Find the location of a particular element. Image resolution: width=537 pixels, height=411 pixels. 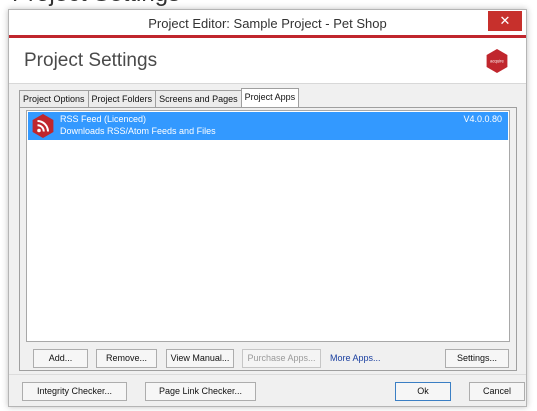

rss-icon is located at coordinates (43, 126).